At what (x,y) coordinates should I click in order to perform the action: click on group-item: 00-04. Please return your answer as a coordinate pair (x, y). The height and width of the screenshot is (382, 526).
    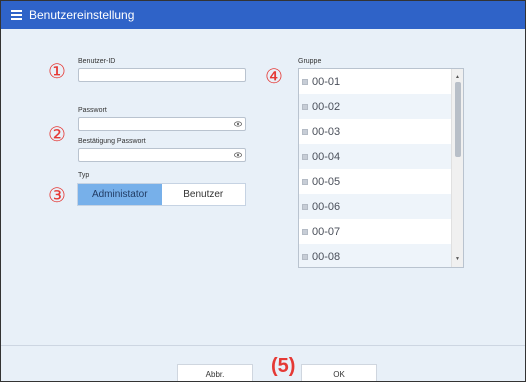
    Looking at the image, I should click on (375, 156).